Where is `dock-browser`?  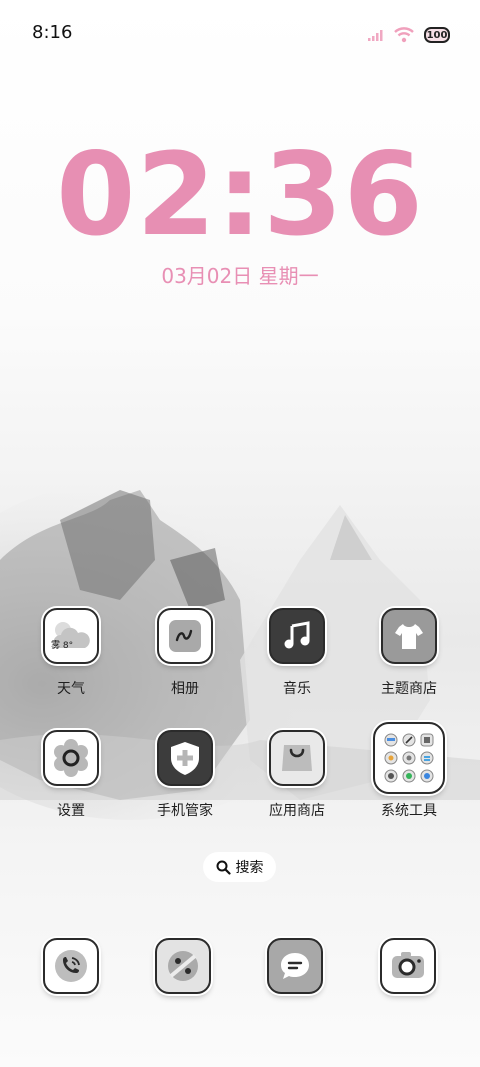
dock-browser is located at coordinates (183, 966).